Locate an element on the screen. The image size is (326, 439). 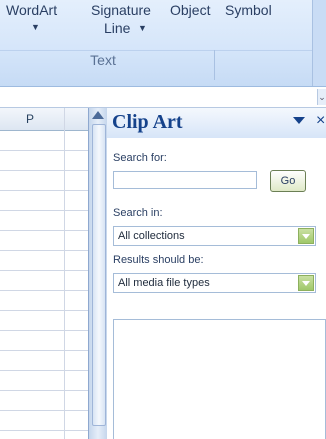
task-pane-scrollbar is located at coordinates (98, 273).